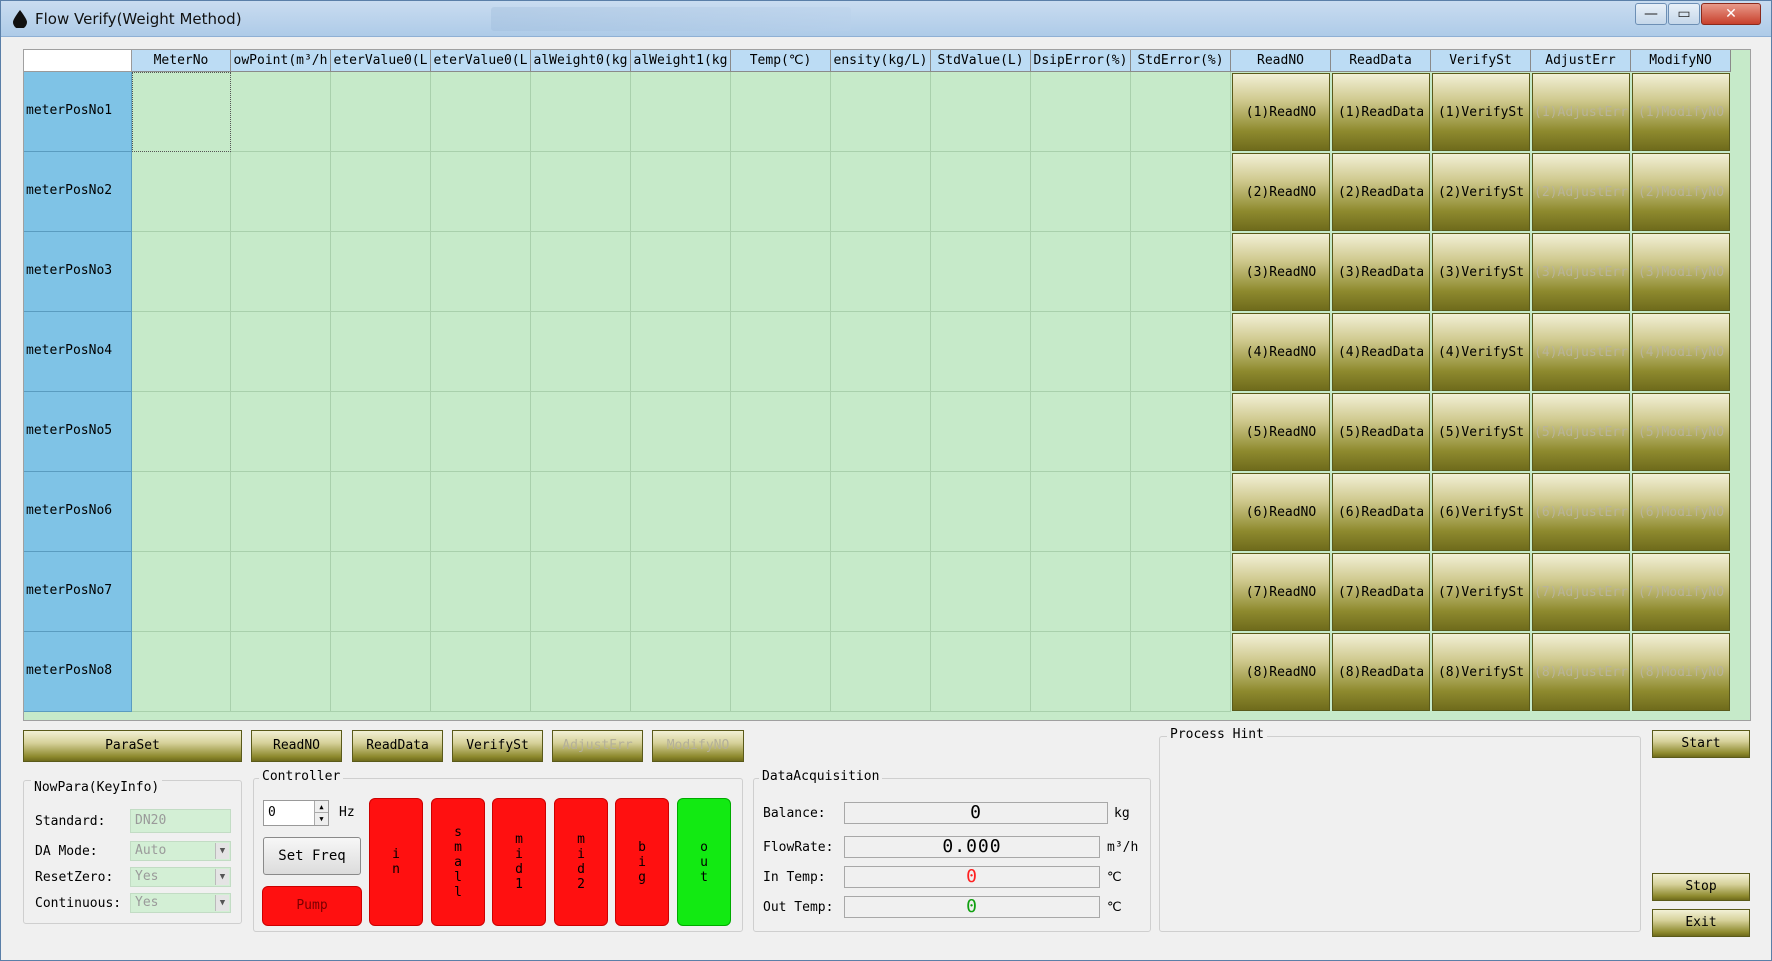 The width and height of the screenshot is (1772, 961). I want to click on row-readdata-button: (1)ReadData, so click(1381, 112).